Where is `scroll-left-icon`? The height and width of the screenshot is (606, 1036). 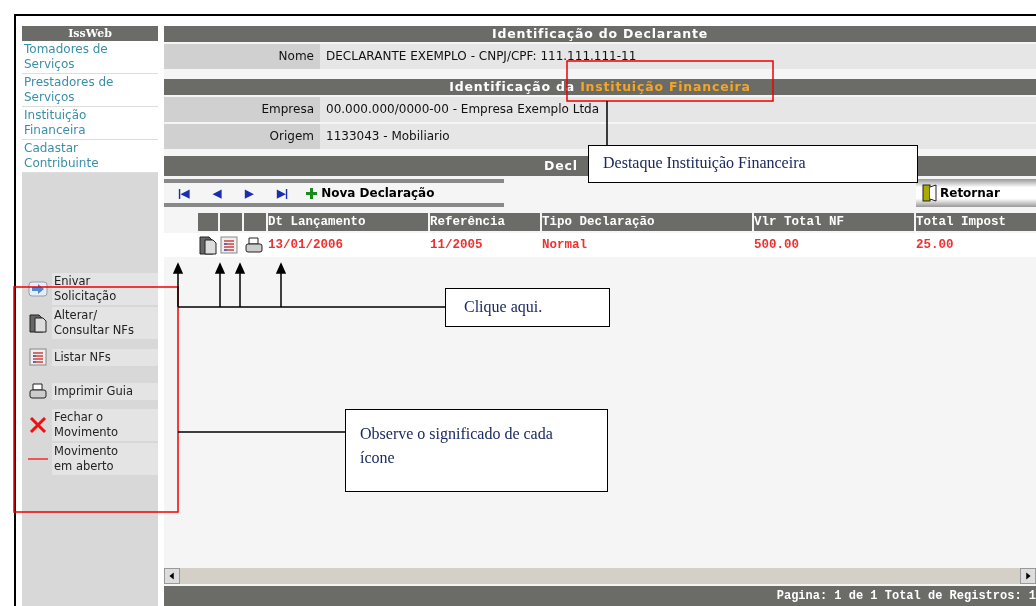 scroll-left-icon is located at coordinates (172, 576).